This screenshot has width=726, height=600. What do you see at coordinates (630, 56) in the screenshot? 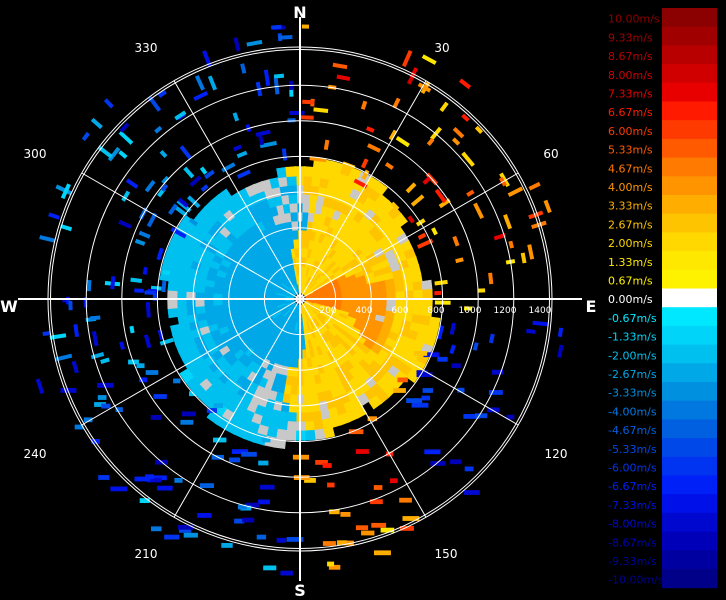
I see `legend-label: 8.67m/s` at bounding box center [630, 56].